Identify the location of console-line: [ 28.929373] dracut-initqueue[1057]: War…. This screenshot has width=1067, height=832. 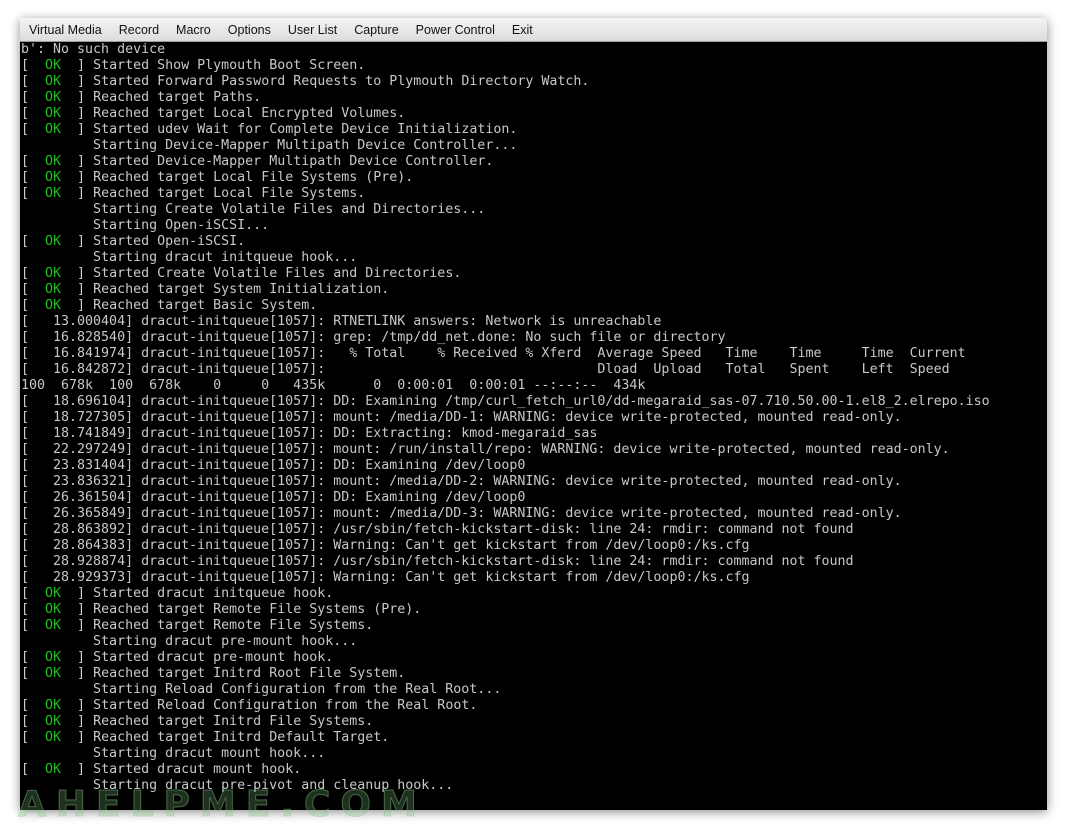
(534, 578).